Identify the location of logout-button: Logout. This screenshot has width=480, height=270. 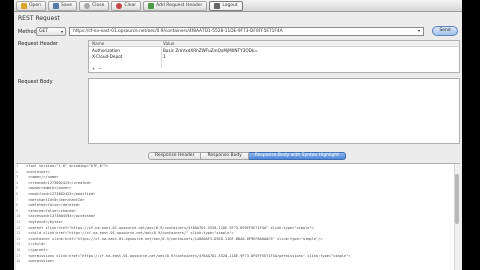
(226, 5).